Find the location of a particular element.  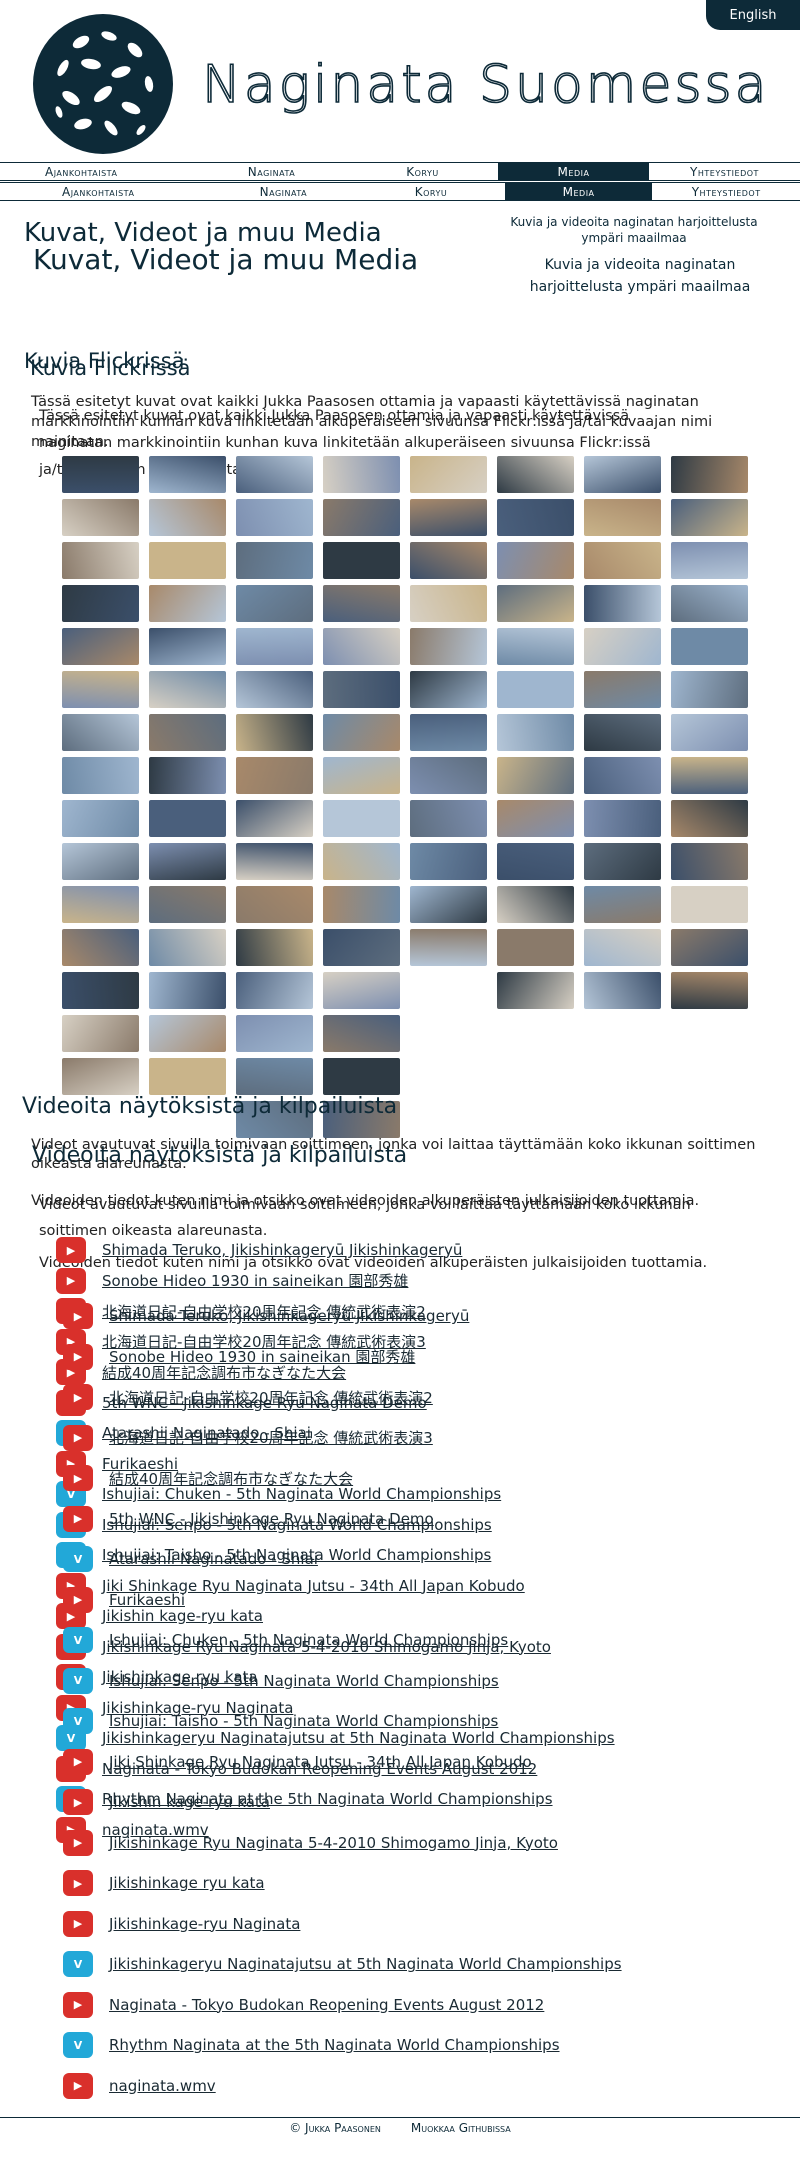

site-title: Naginata Suomessa is located at coordinates (485, 85).